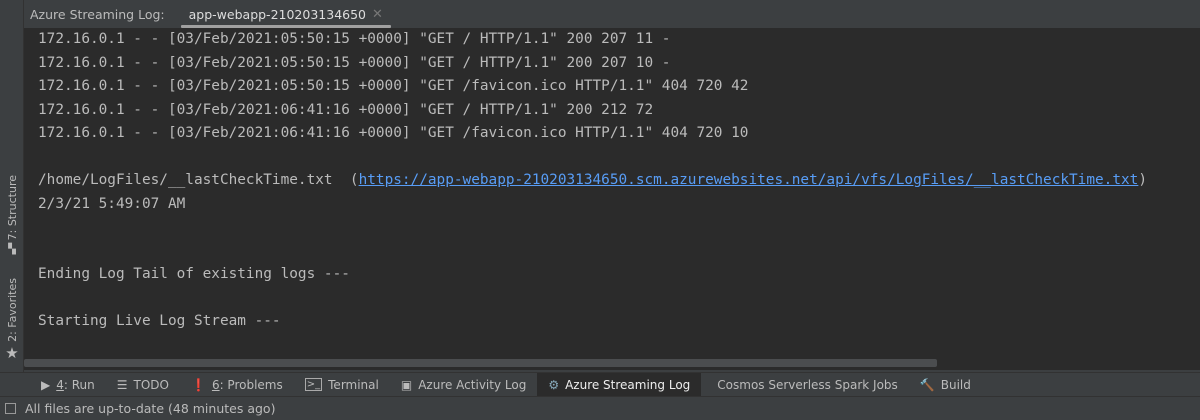 The width and height of the screenshot is (1200, 420). What do you see at coordinates (237, 385) in the screenshot?
I see `problems-tool-button: ❗ 6: Problems` at bounding box center [237, 385].